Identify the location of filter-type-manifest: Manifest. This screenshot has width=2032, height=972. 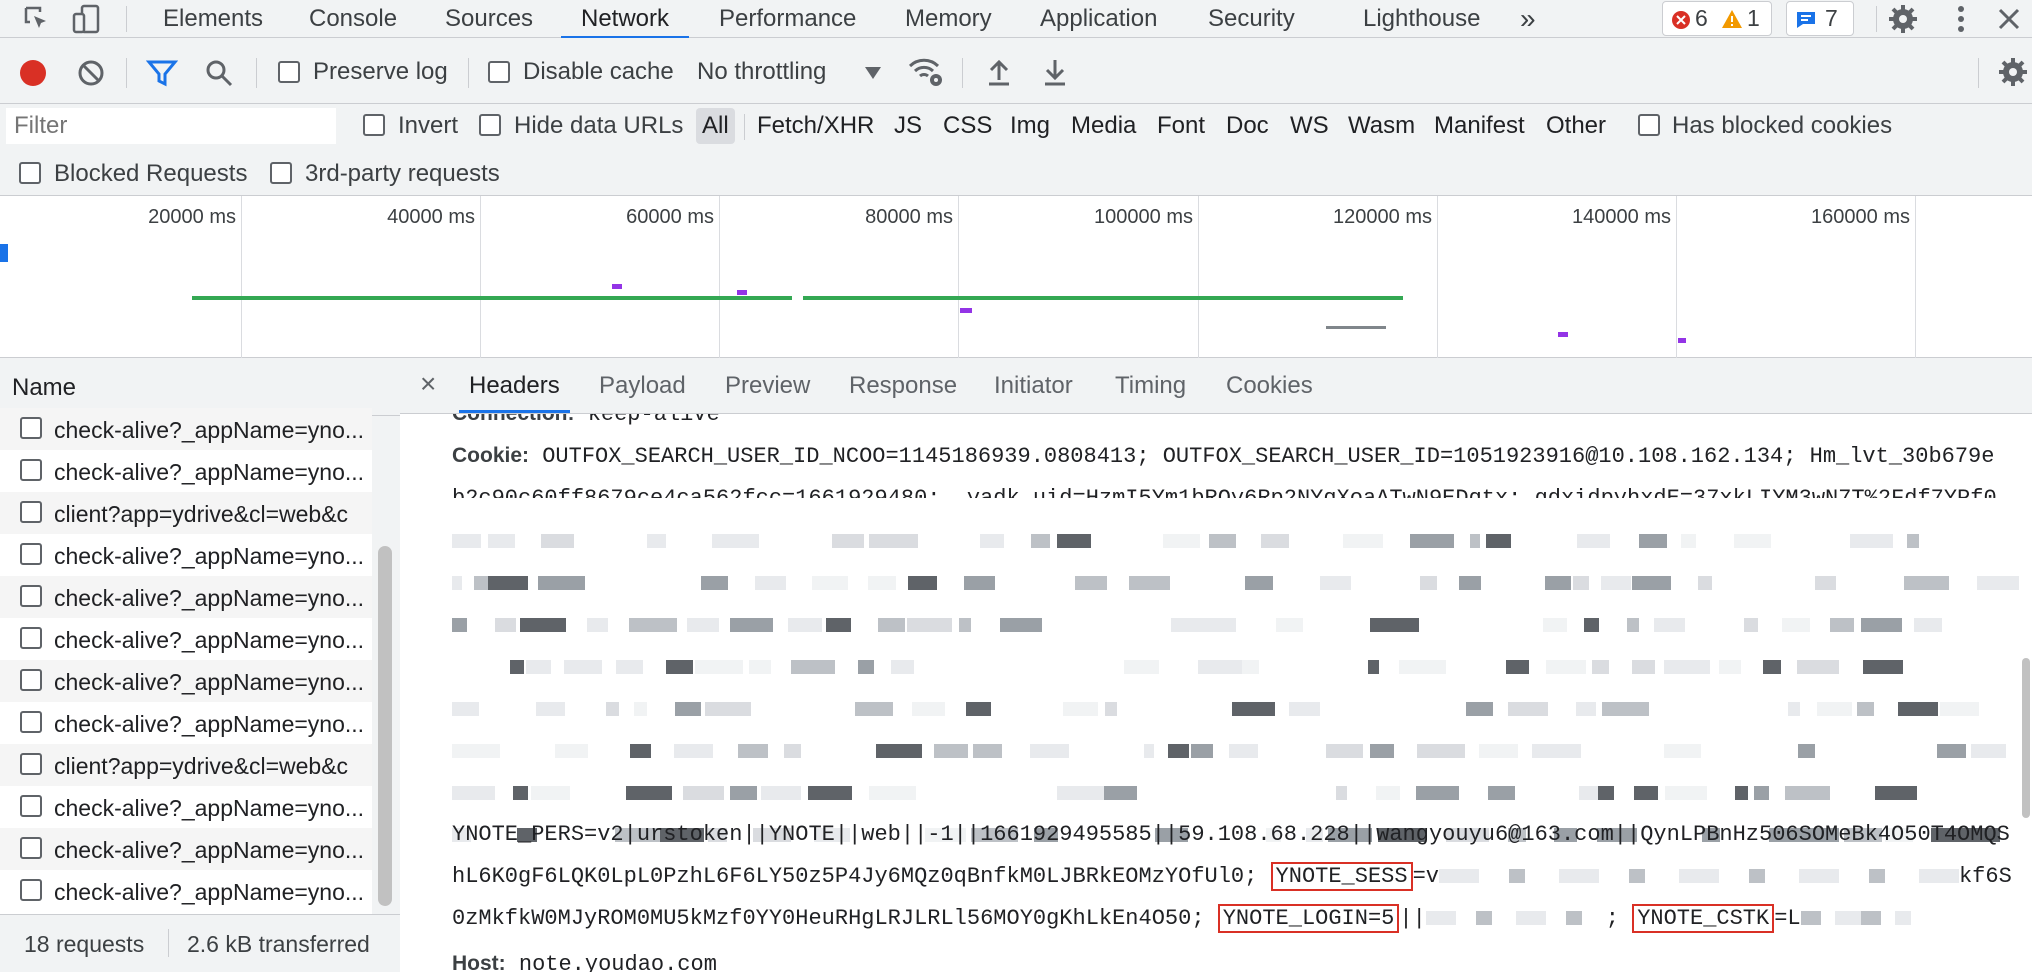
(1479, 126).